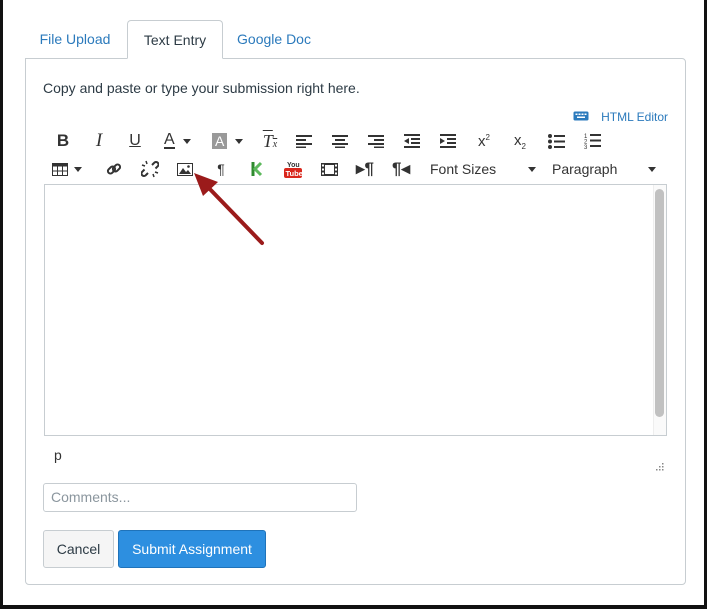  I want to click on clear-formatting-button: Tx, so click(270, 141).